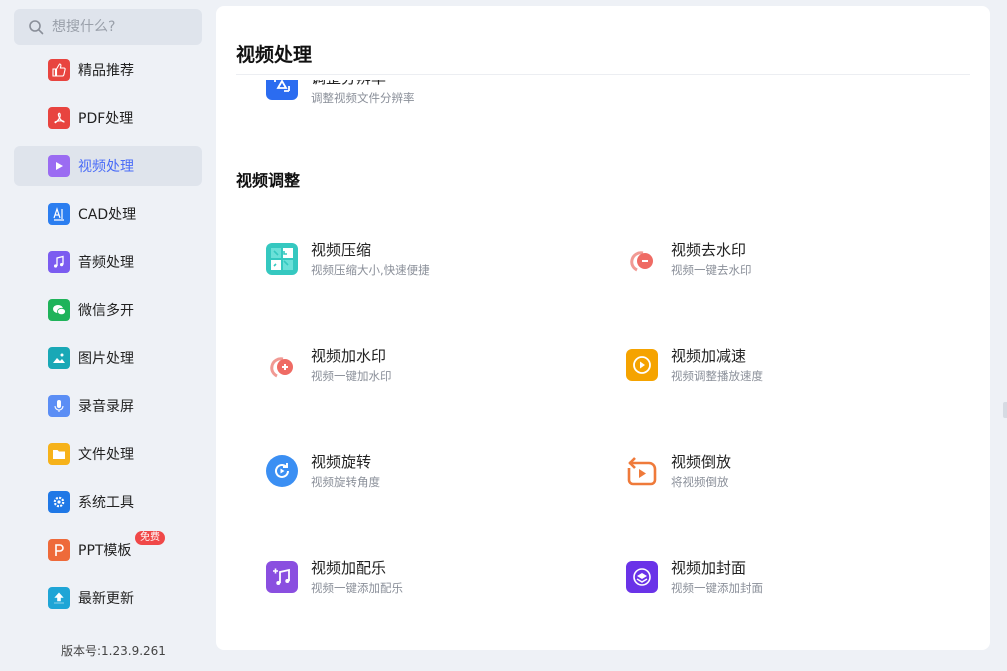  I want to click on tool-item-add-music: 视频加配乐 视频一键添加配乐, so click(334, 577).